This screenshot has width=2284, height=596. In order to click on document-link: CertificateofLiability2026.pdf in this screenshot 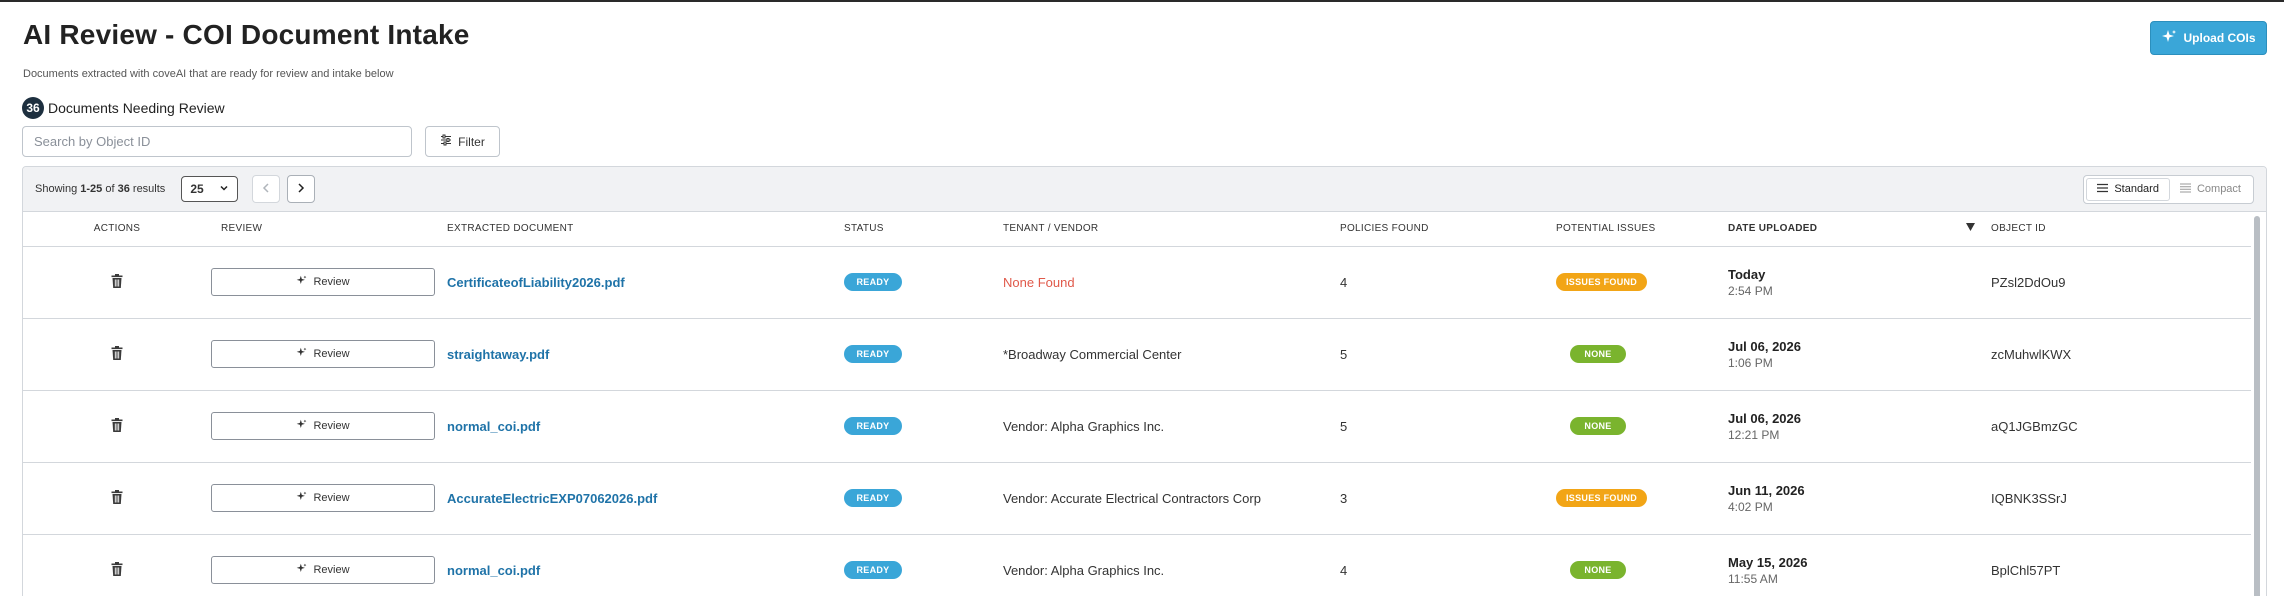, I will do `click(536, 282)`.